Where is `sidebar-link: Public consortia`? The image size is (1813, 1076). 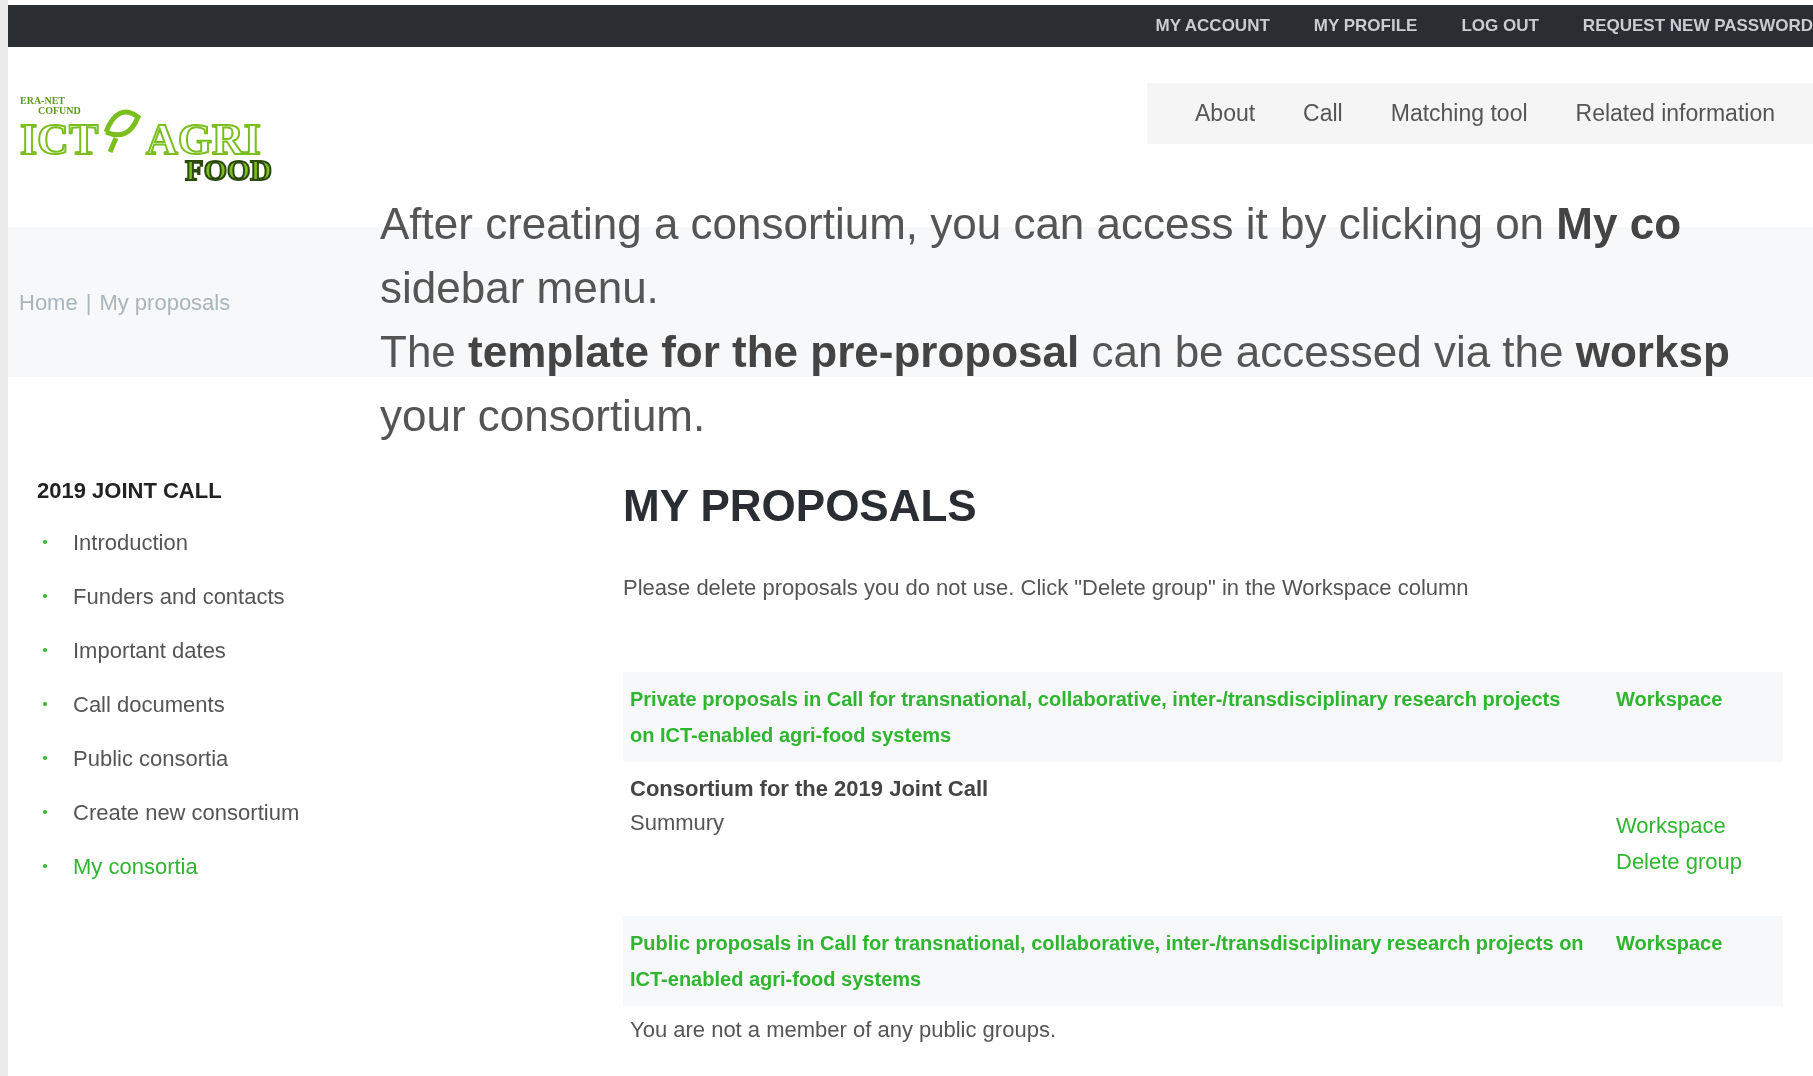
sidebar-link: Public consortia is located at coordinates (151, 758).